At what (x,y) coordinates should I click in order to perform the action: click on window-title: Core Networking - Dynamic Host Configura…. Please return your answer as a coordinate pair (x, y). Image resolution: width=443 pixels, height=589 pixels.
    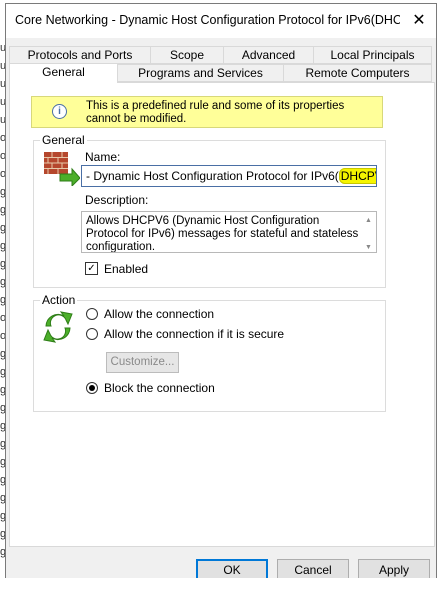
    Looking at the image, I should click on (207, 20).